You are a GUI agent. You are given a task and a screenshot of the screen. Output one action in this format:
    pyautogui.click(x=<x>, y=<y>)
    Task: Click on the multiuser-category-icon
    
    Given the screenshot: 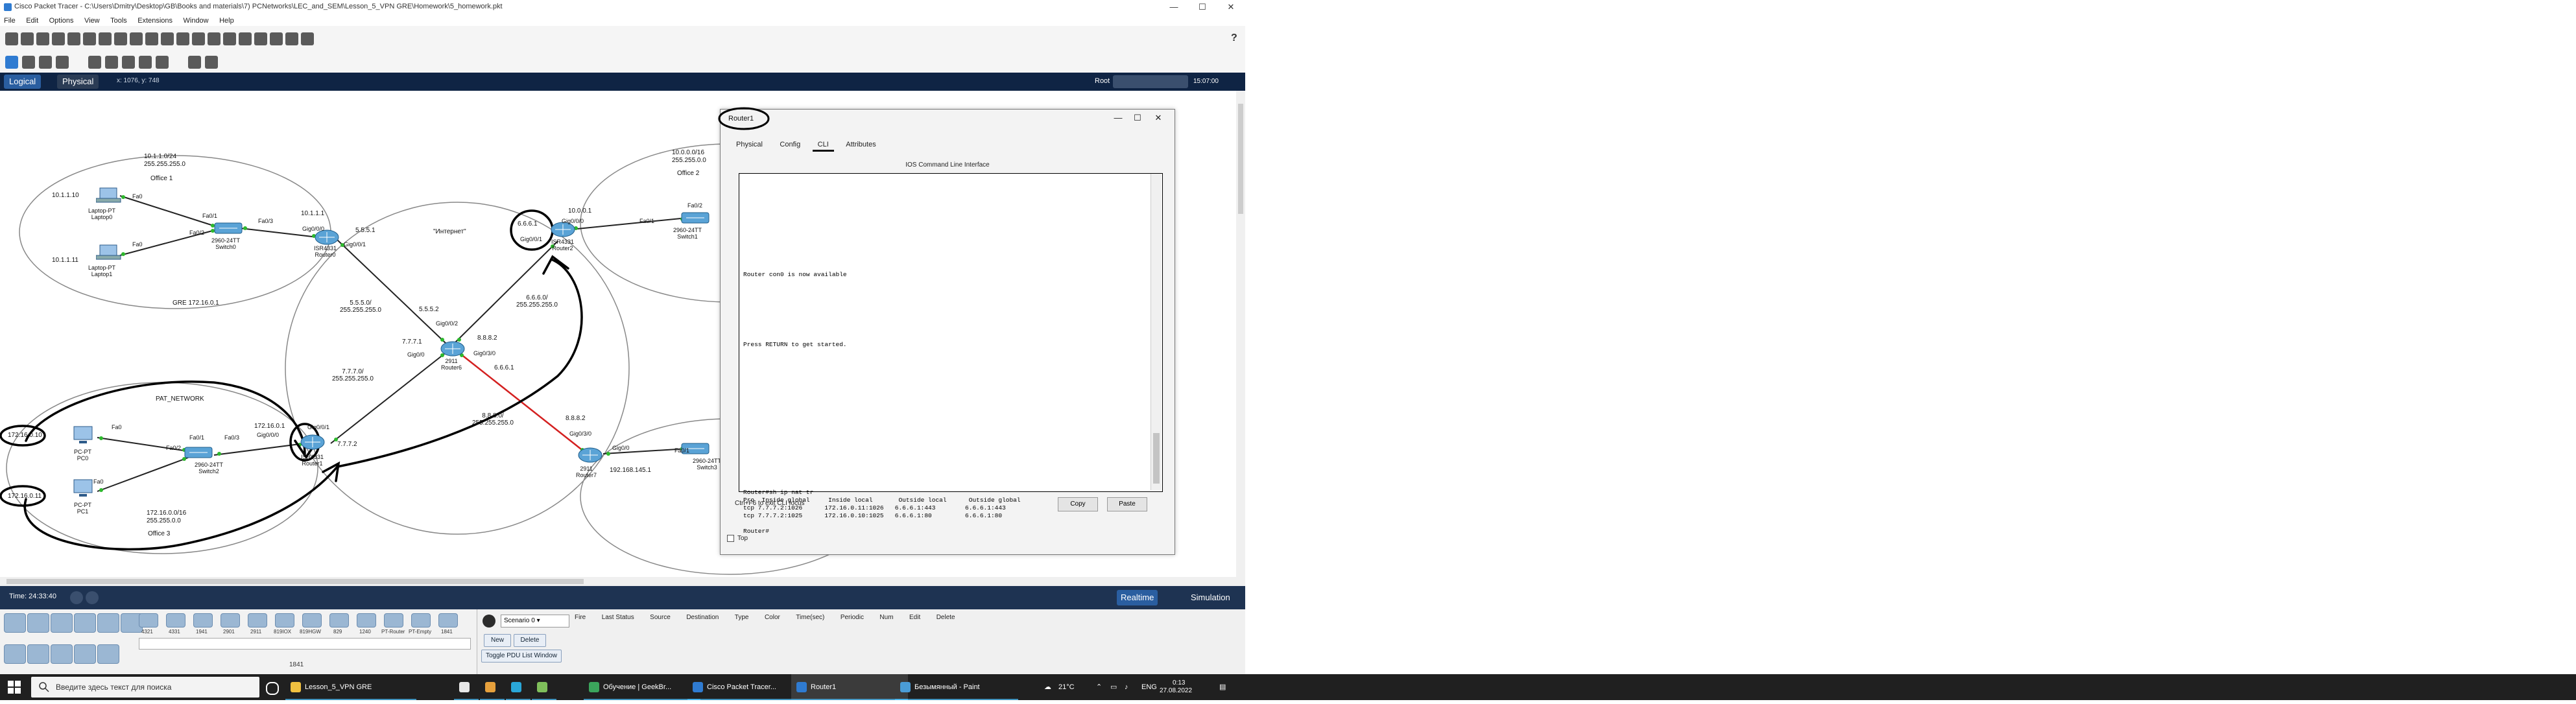 What is the action you would take?
    pyautogui.click(x=108, y=654)
    